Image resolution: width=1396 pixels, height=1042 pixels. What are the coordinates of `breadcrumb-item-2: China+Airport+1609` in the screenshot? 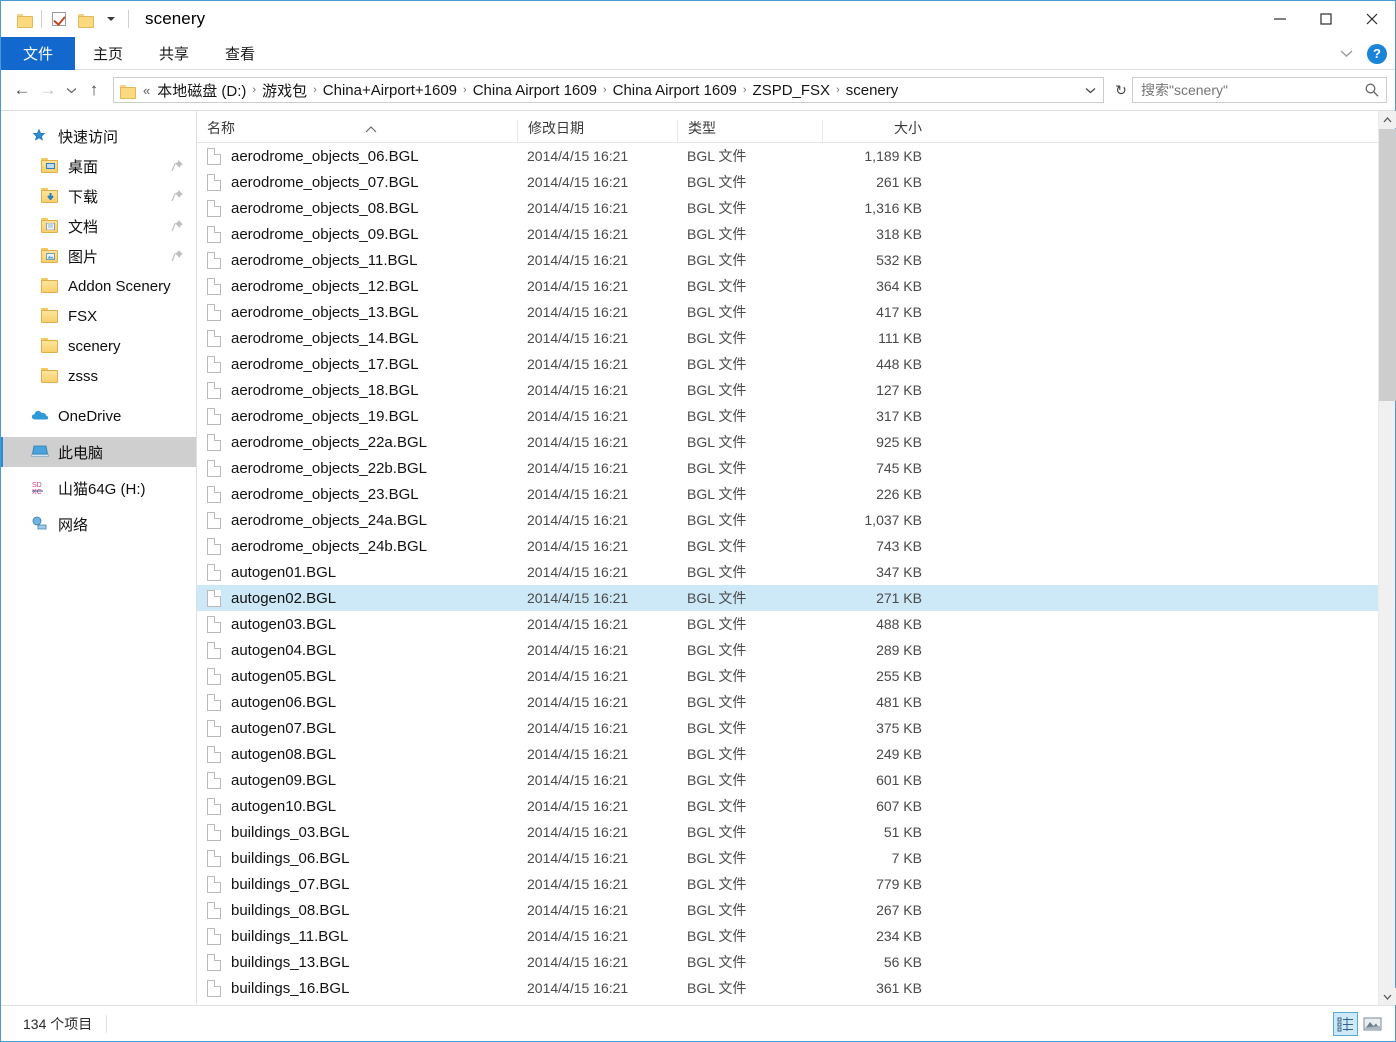 It's located at (390, 90).